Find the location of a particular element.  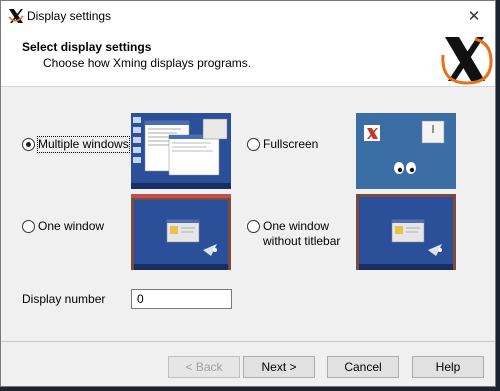

separator is located at coordinates (248, 341).